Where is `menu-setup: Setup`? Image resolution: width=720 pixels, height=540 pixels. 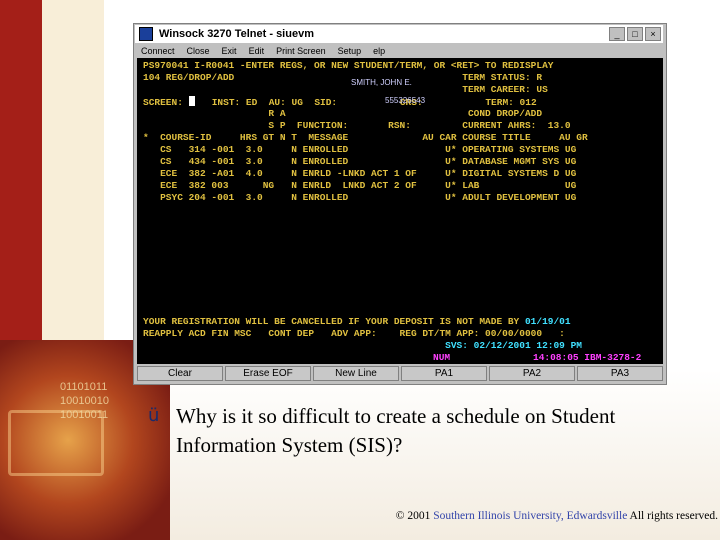
menu-setup: Setup is located at coordinates (350, 51).